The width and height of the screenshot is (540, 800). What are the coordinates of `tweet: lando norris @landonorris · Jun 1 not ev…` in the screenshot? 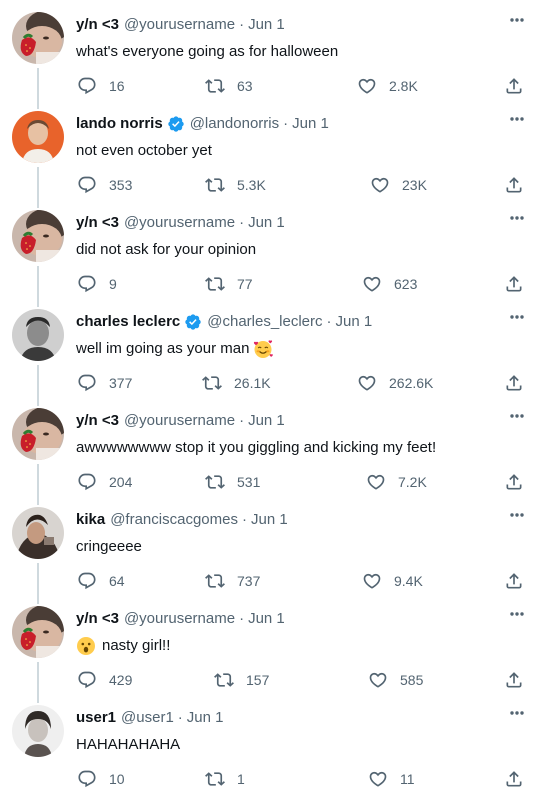 It's located at (270, 148).